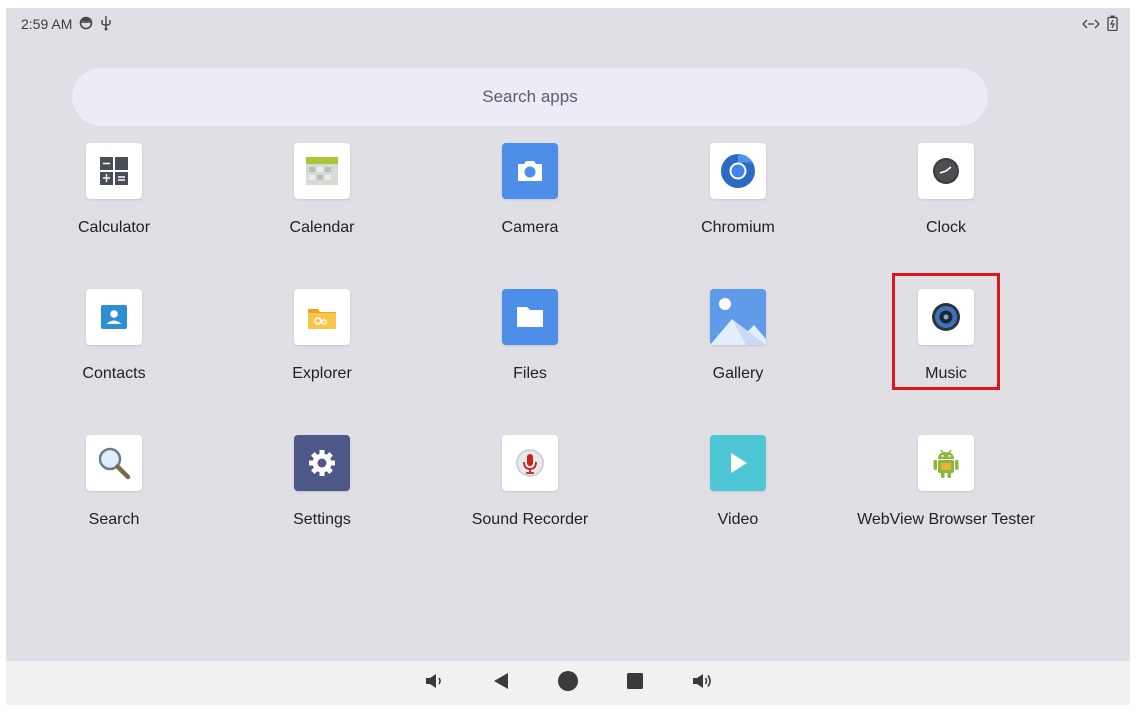 Image resolution: width=1136 pixels, height=713 pixels. I want to click on chromium-icon, so click(738, 171).